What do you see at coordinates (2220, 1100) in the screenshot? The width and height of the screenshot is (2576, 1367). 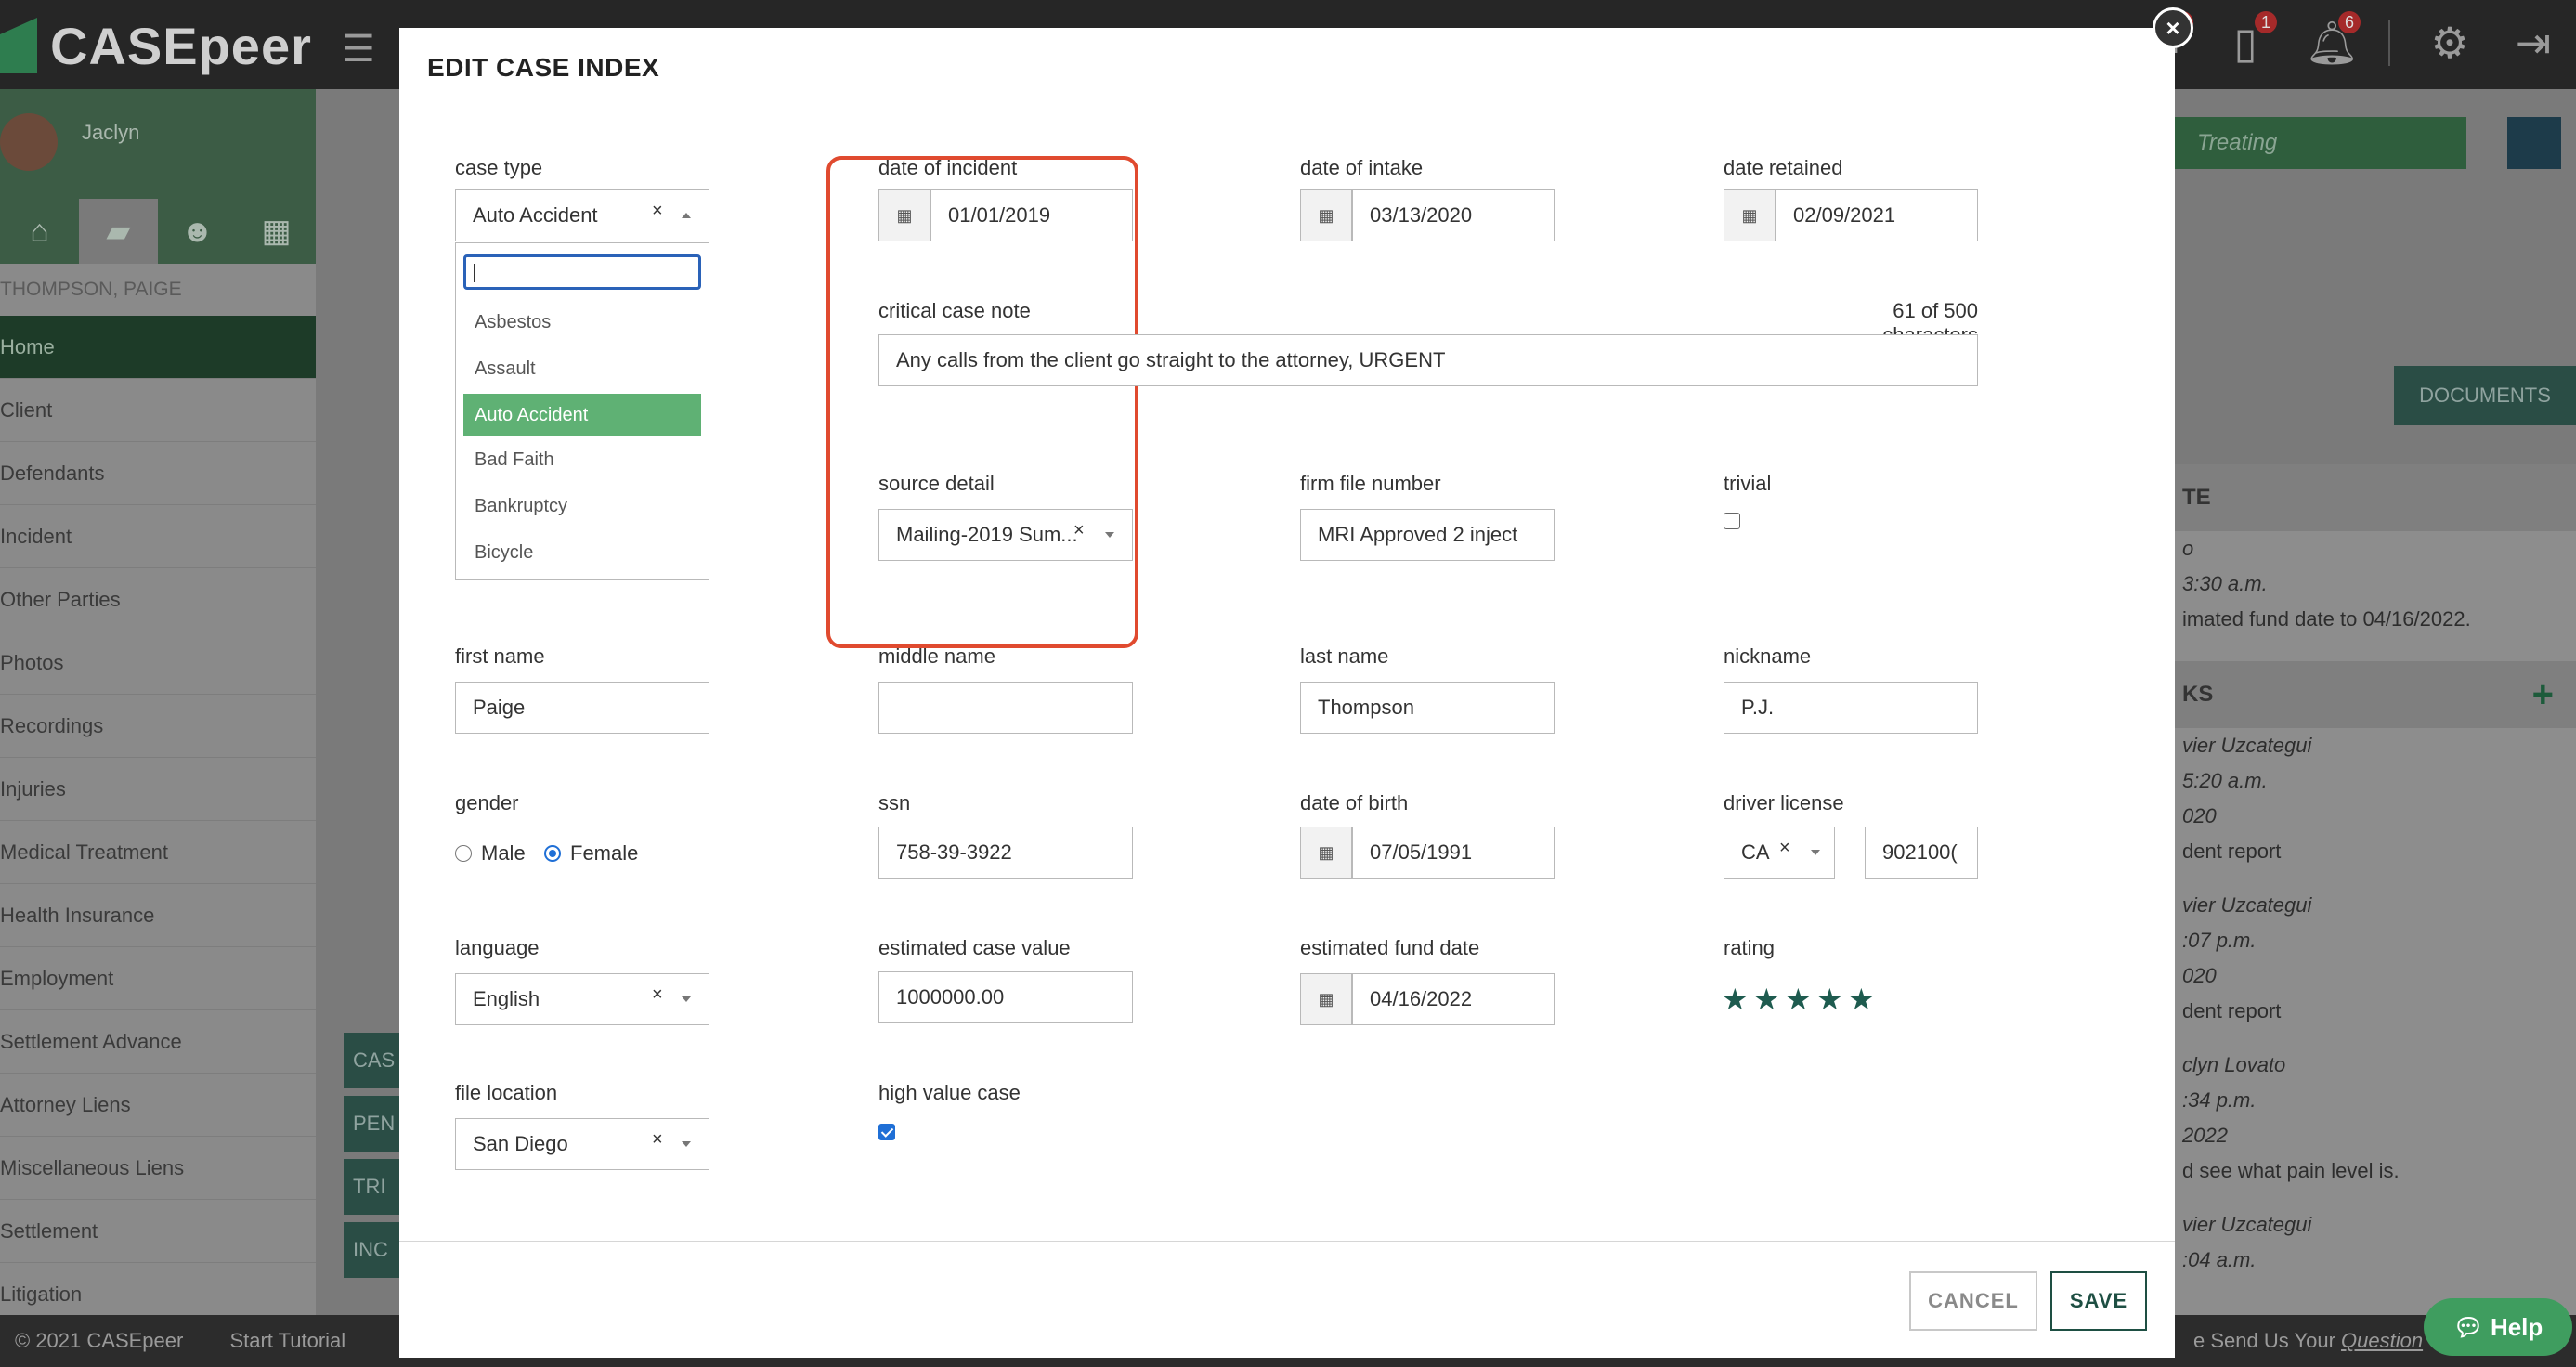 I see `panel-text: :34 p.m.` at bounding box center [2220, 1100].